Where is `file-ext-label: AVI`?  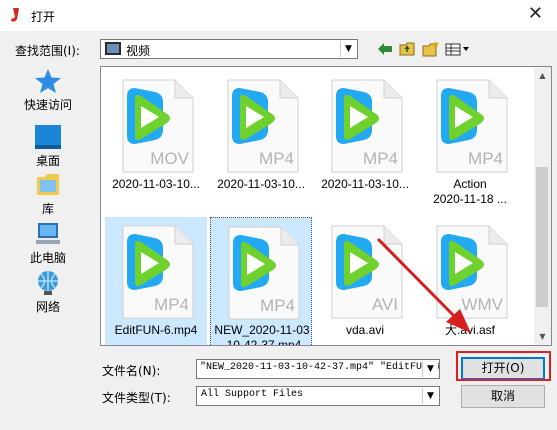
file-ext-label: AVI is located at coordinates (385, 304).